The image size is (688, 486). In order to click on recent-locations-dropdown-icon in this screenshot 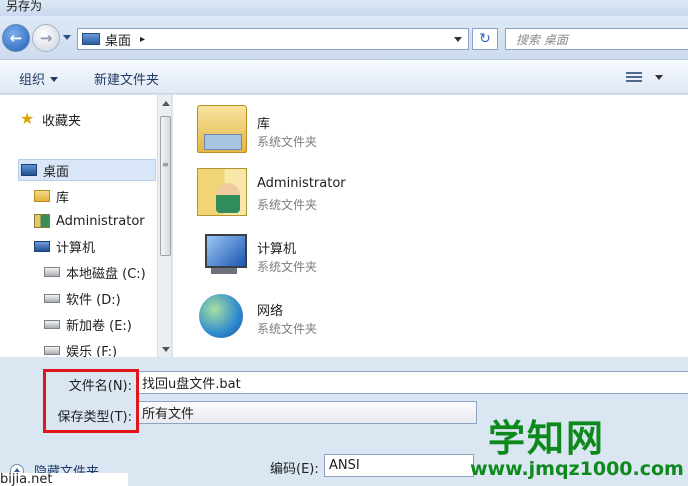, I will do `click(67, 37)`.